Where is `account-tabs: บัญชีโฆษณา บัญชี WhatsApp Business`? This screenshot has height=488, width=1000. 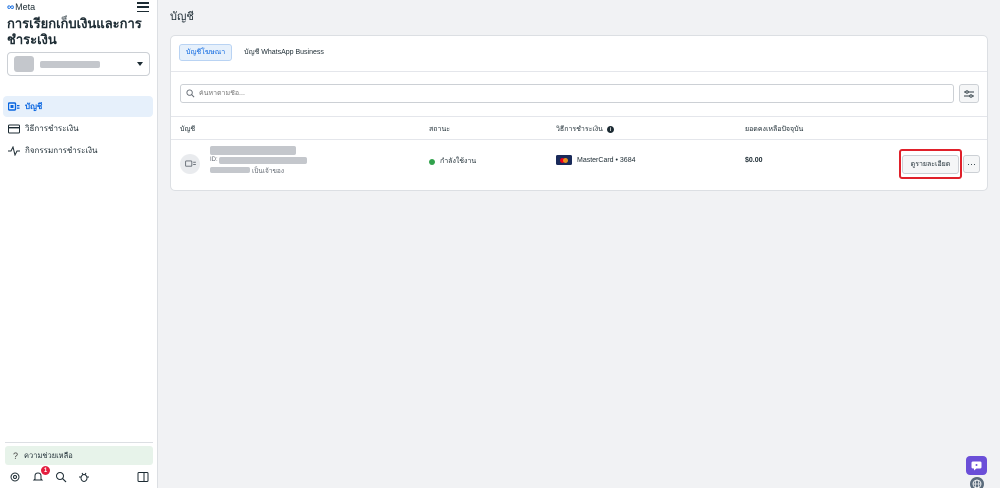 account-tabs: บัญชีโฆษณา บัญชี WhatsApp Business is located at coordinates (254, 52).